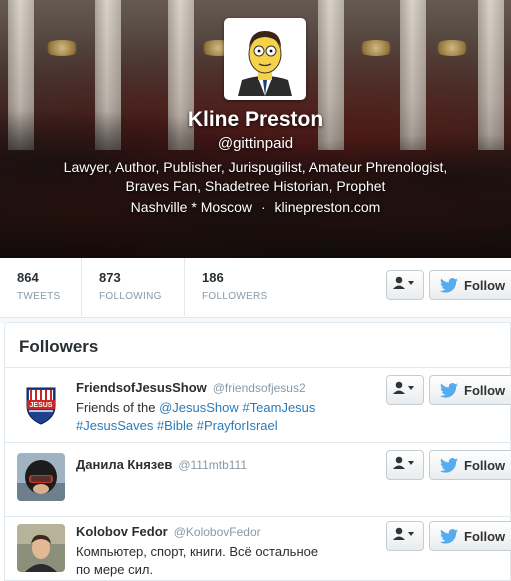 Image resolution: width=511 pixels, height=581 pixels. I want to click on follower-name-line: Данила Князев @111mtb111, so click(161, 464).